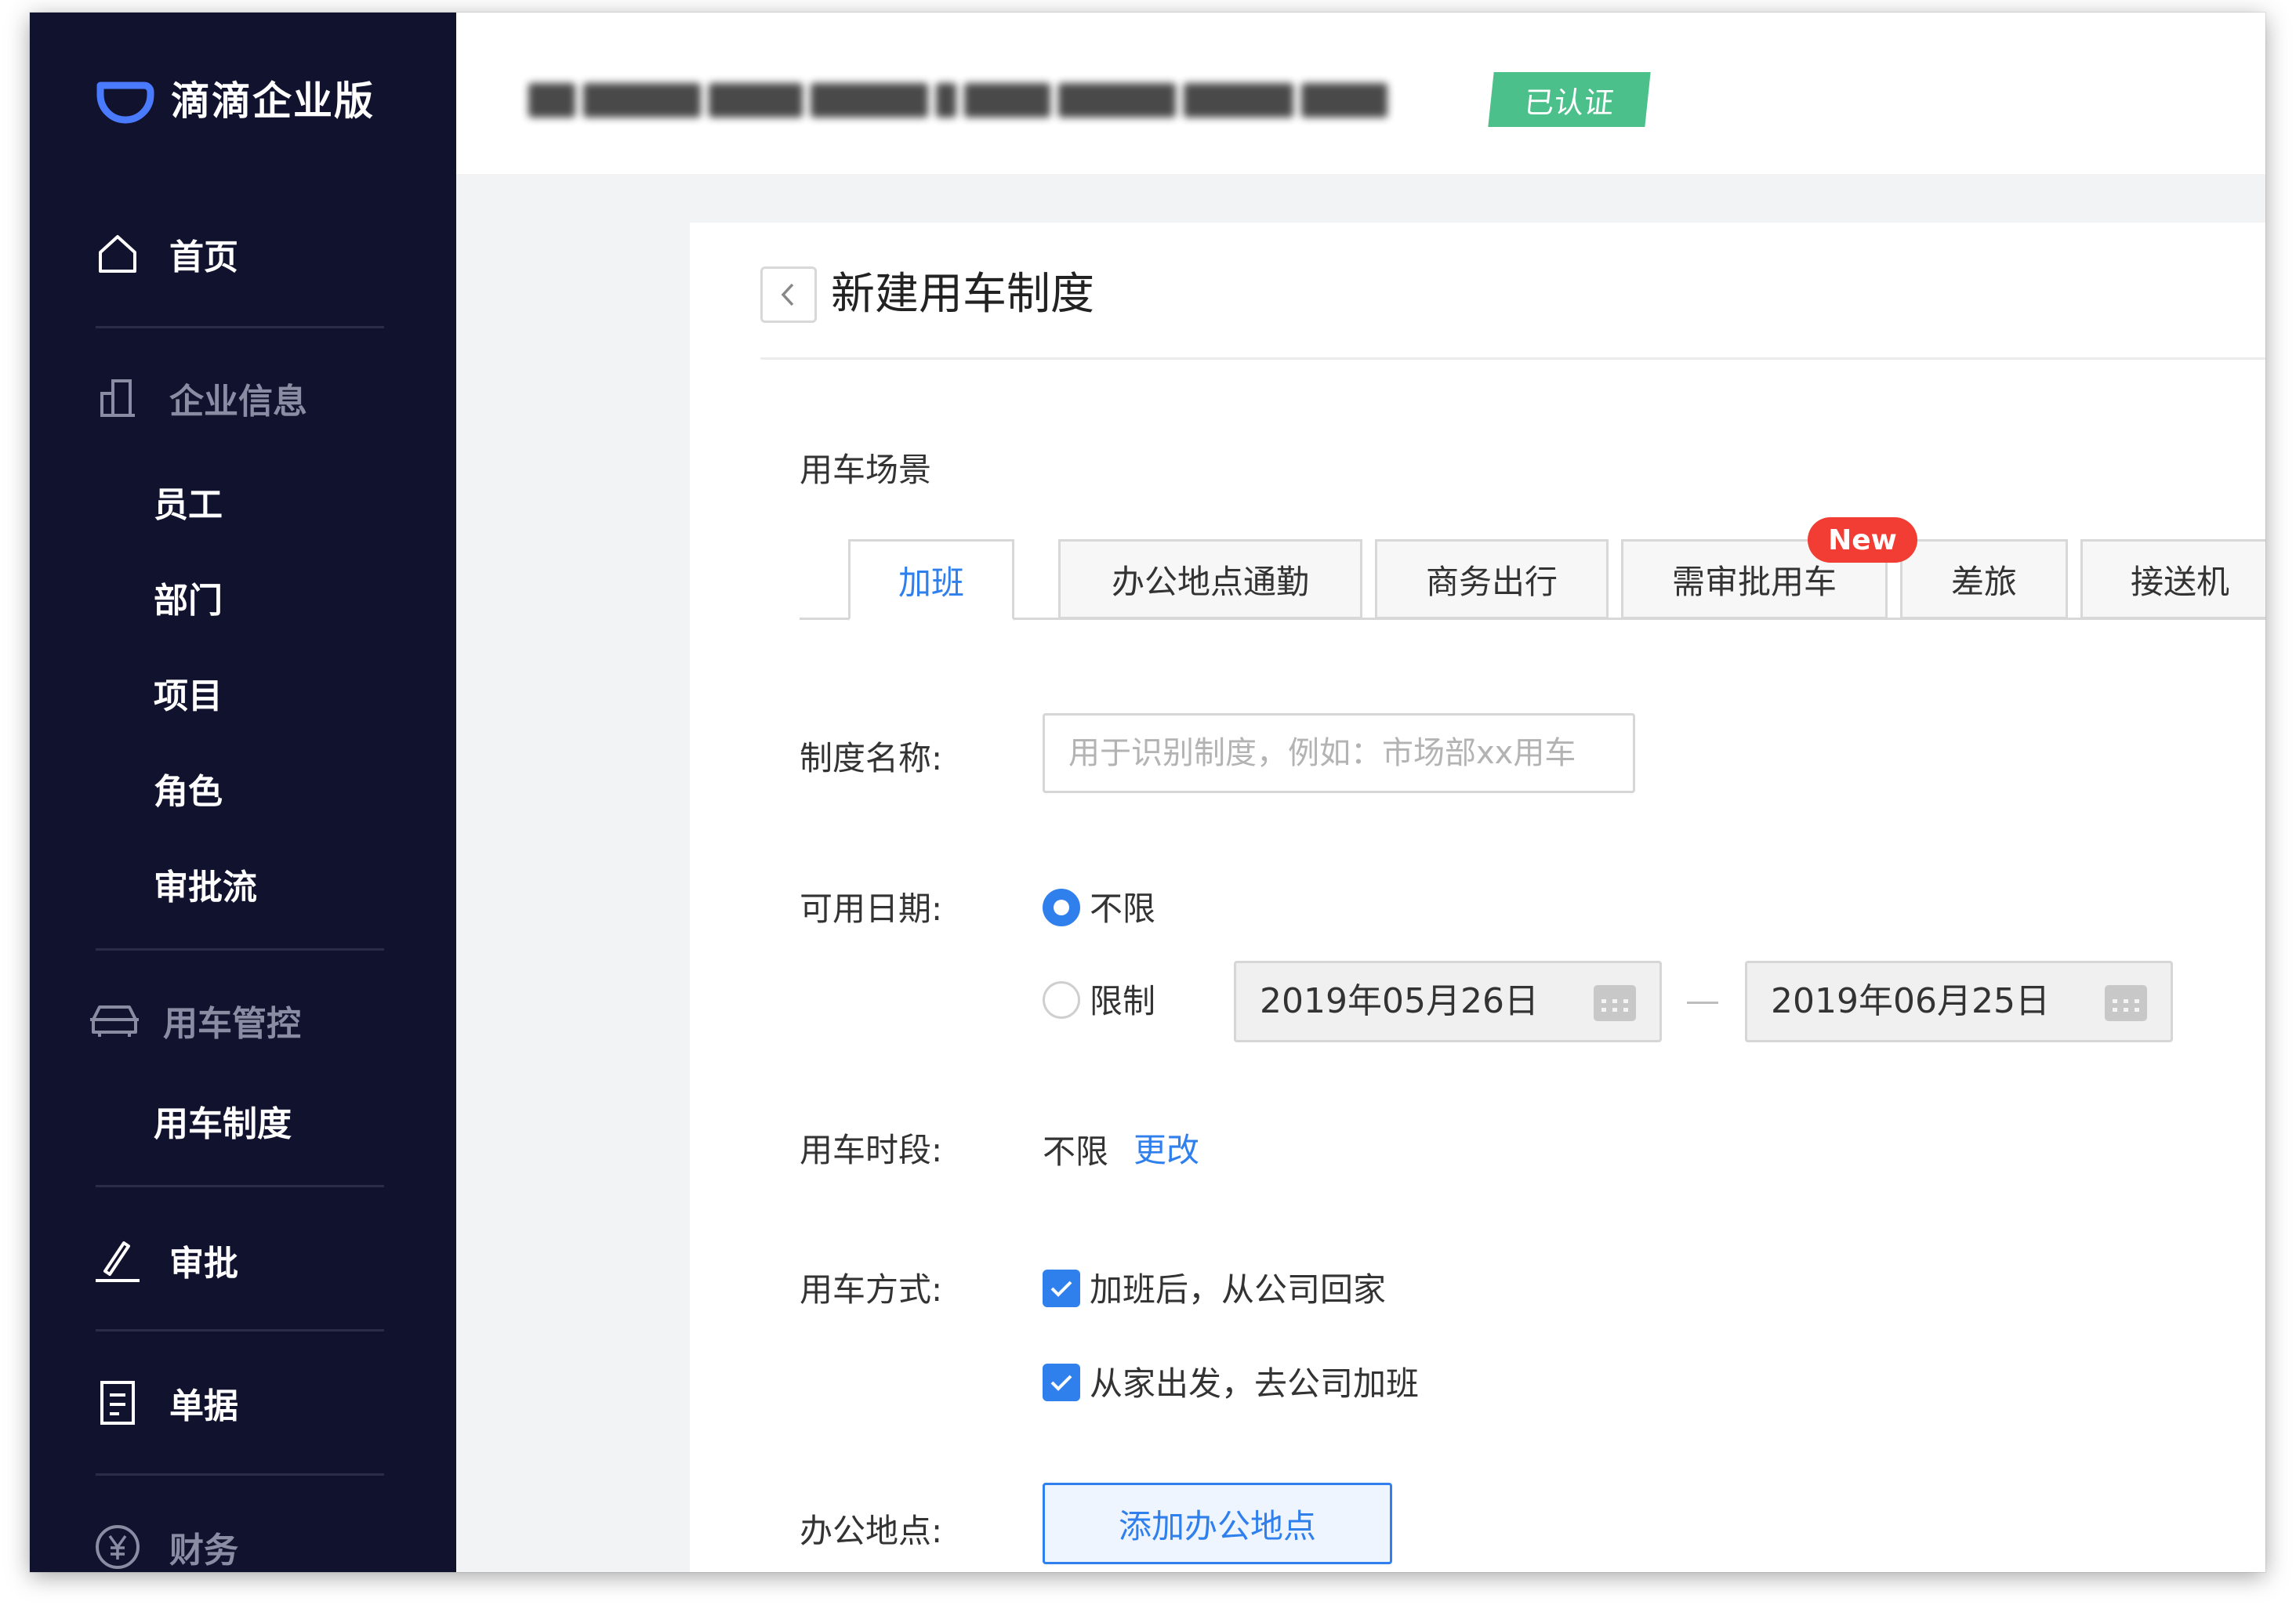  Describe the element at coordinates (1399, 1001) in the screenshot. I see `start-date-value: 2019年05月26日` at that location.